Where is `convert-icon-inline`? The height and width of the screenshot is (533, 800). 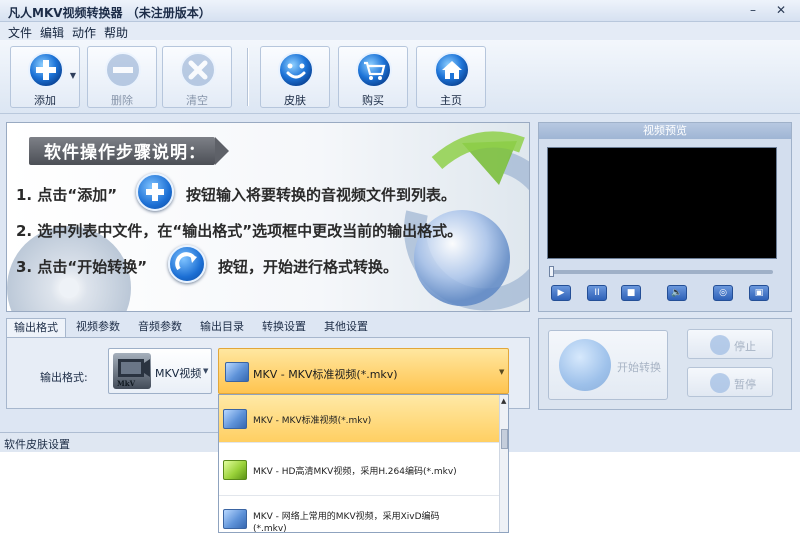
convert-icon-inline is located at coordinates (187, 264).